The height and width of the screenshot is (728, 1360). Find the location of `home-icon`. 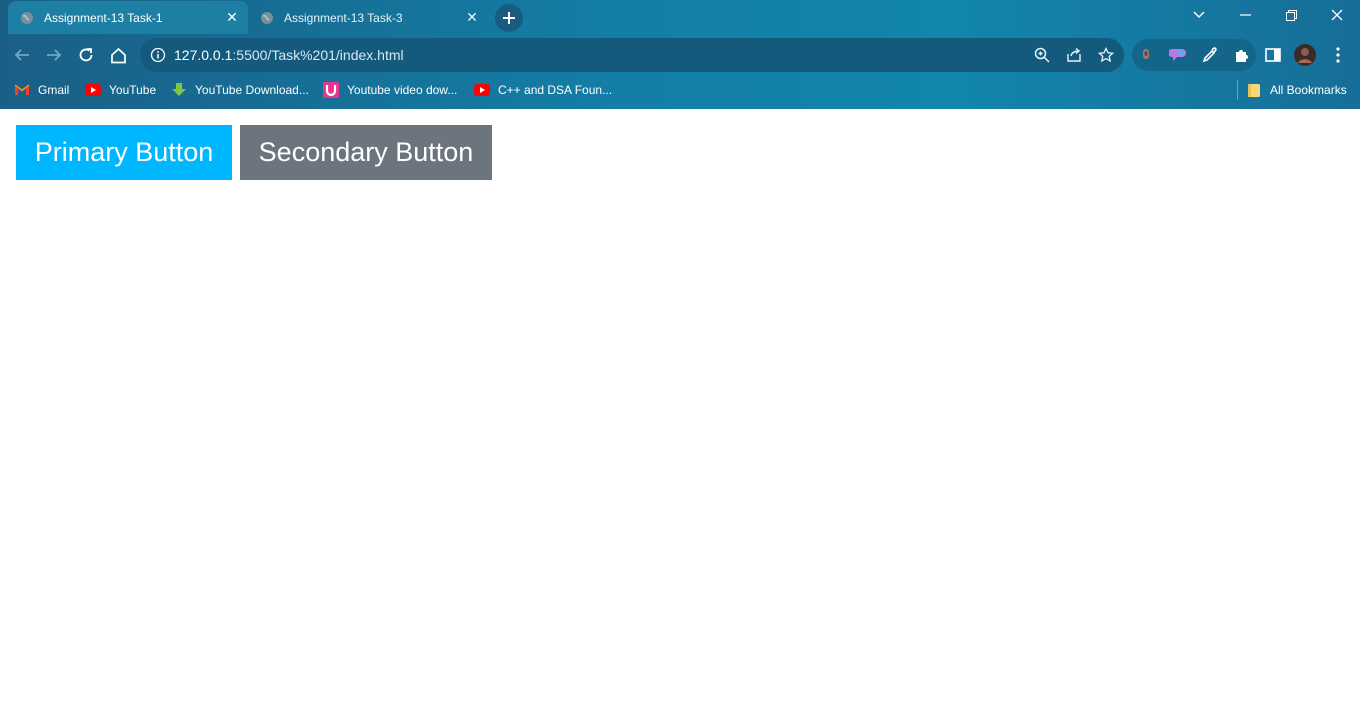

home-icon is located at coordinates (118, 55).